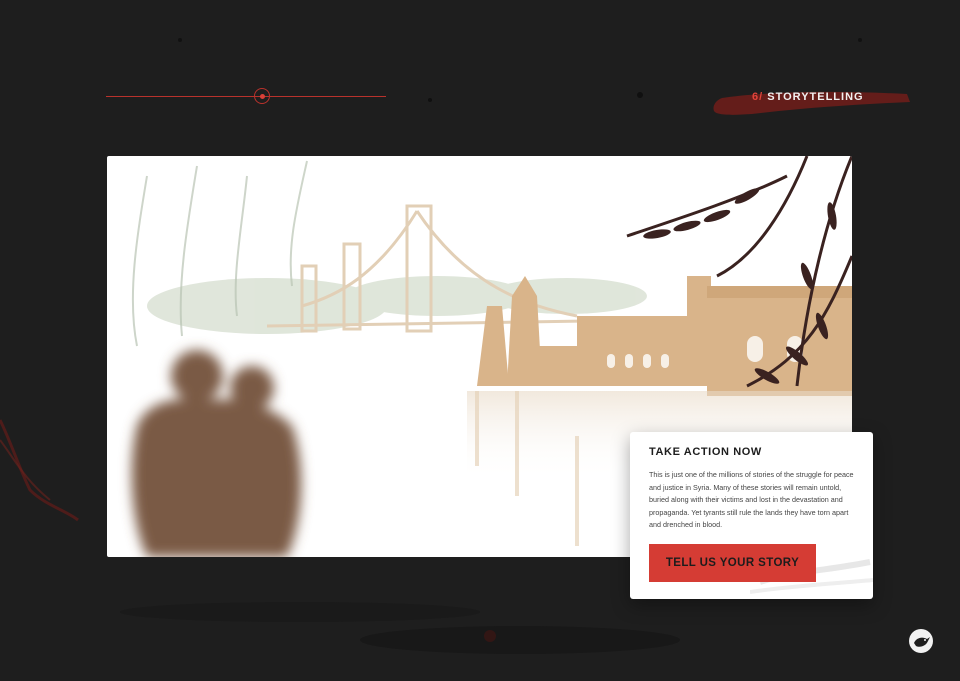 This screenshot has height=681, width=960. What do you see at coordinates (921, 641) in the screenshot?
I see `bird-logo-icon` at bounding box center [921, 641].